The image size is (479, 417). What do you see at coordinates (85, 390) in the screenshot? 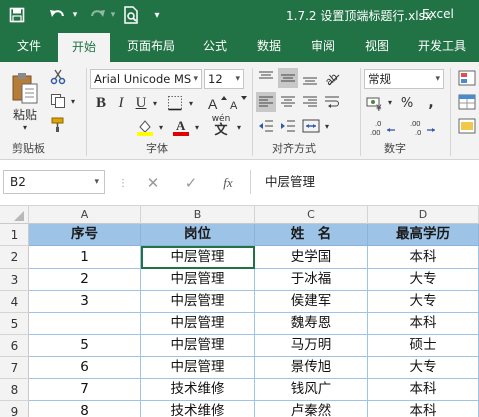
I see `table-cell: 7` at bounding box center [85, 390].